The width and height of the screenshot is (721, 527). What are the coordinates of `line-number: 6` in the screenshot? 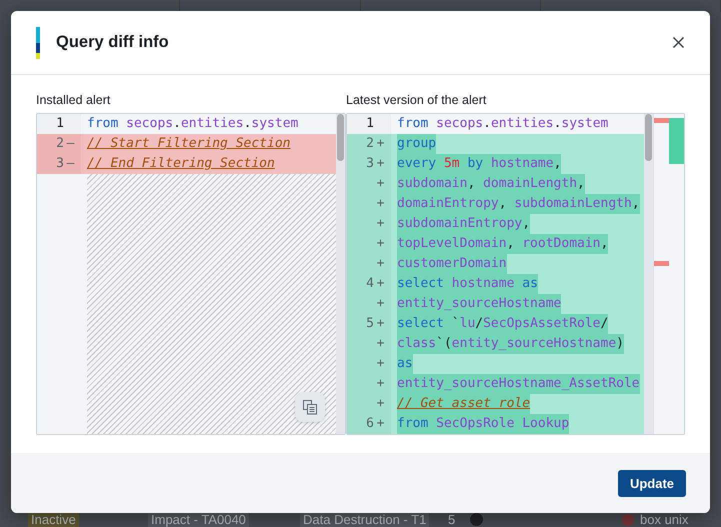 It's located at (370, 424).